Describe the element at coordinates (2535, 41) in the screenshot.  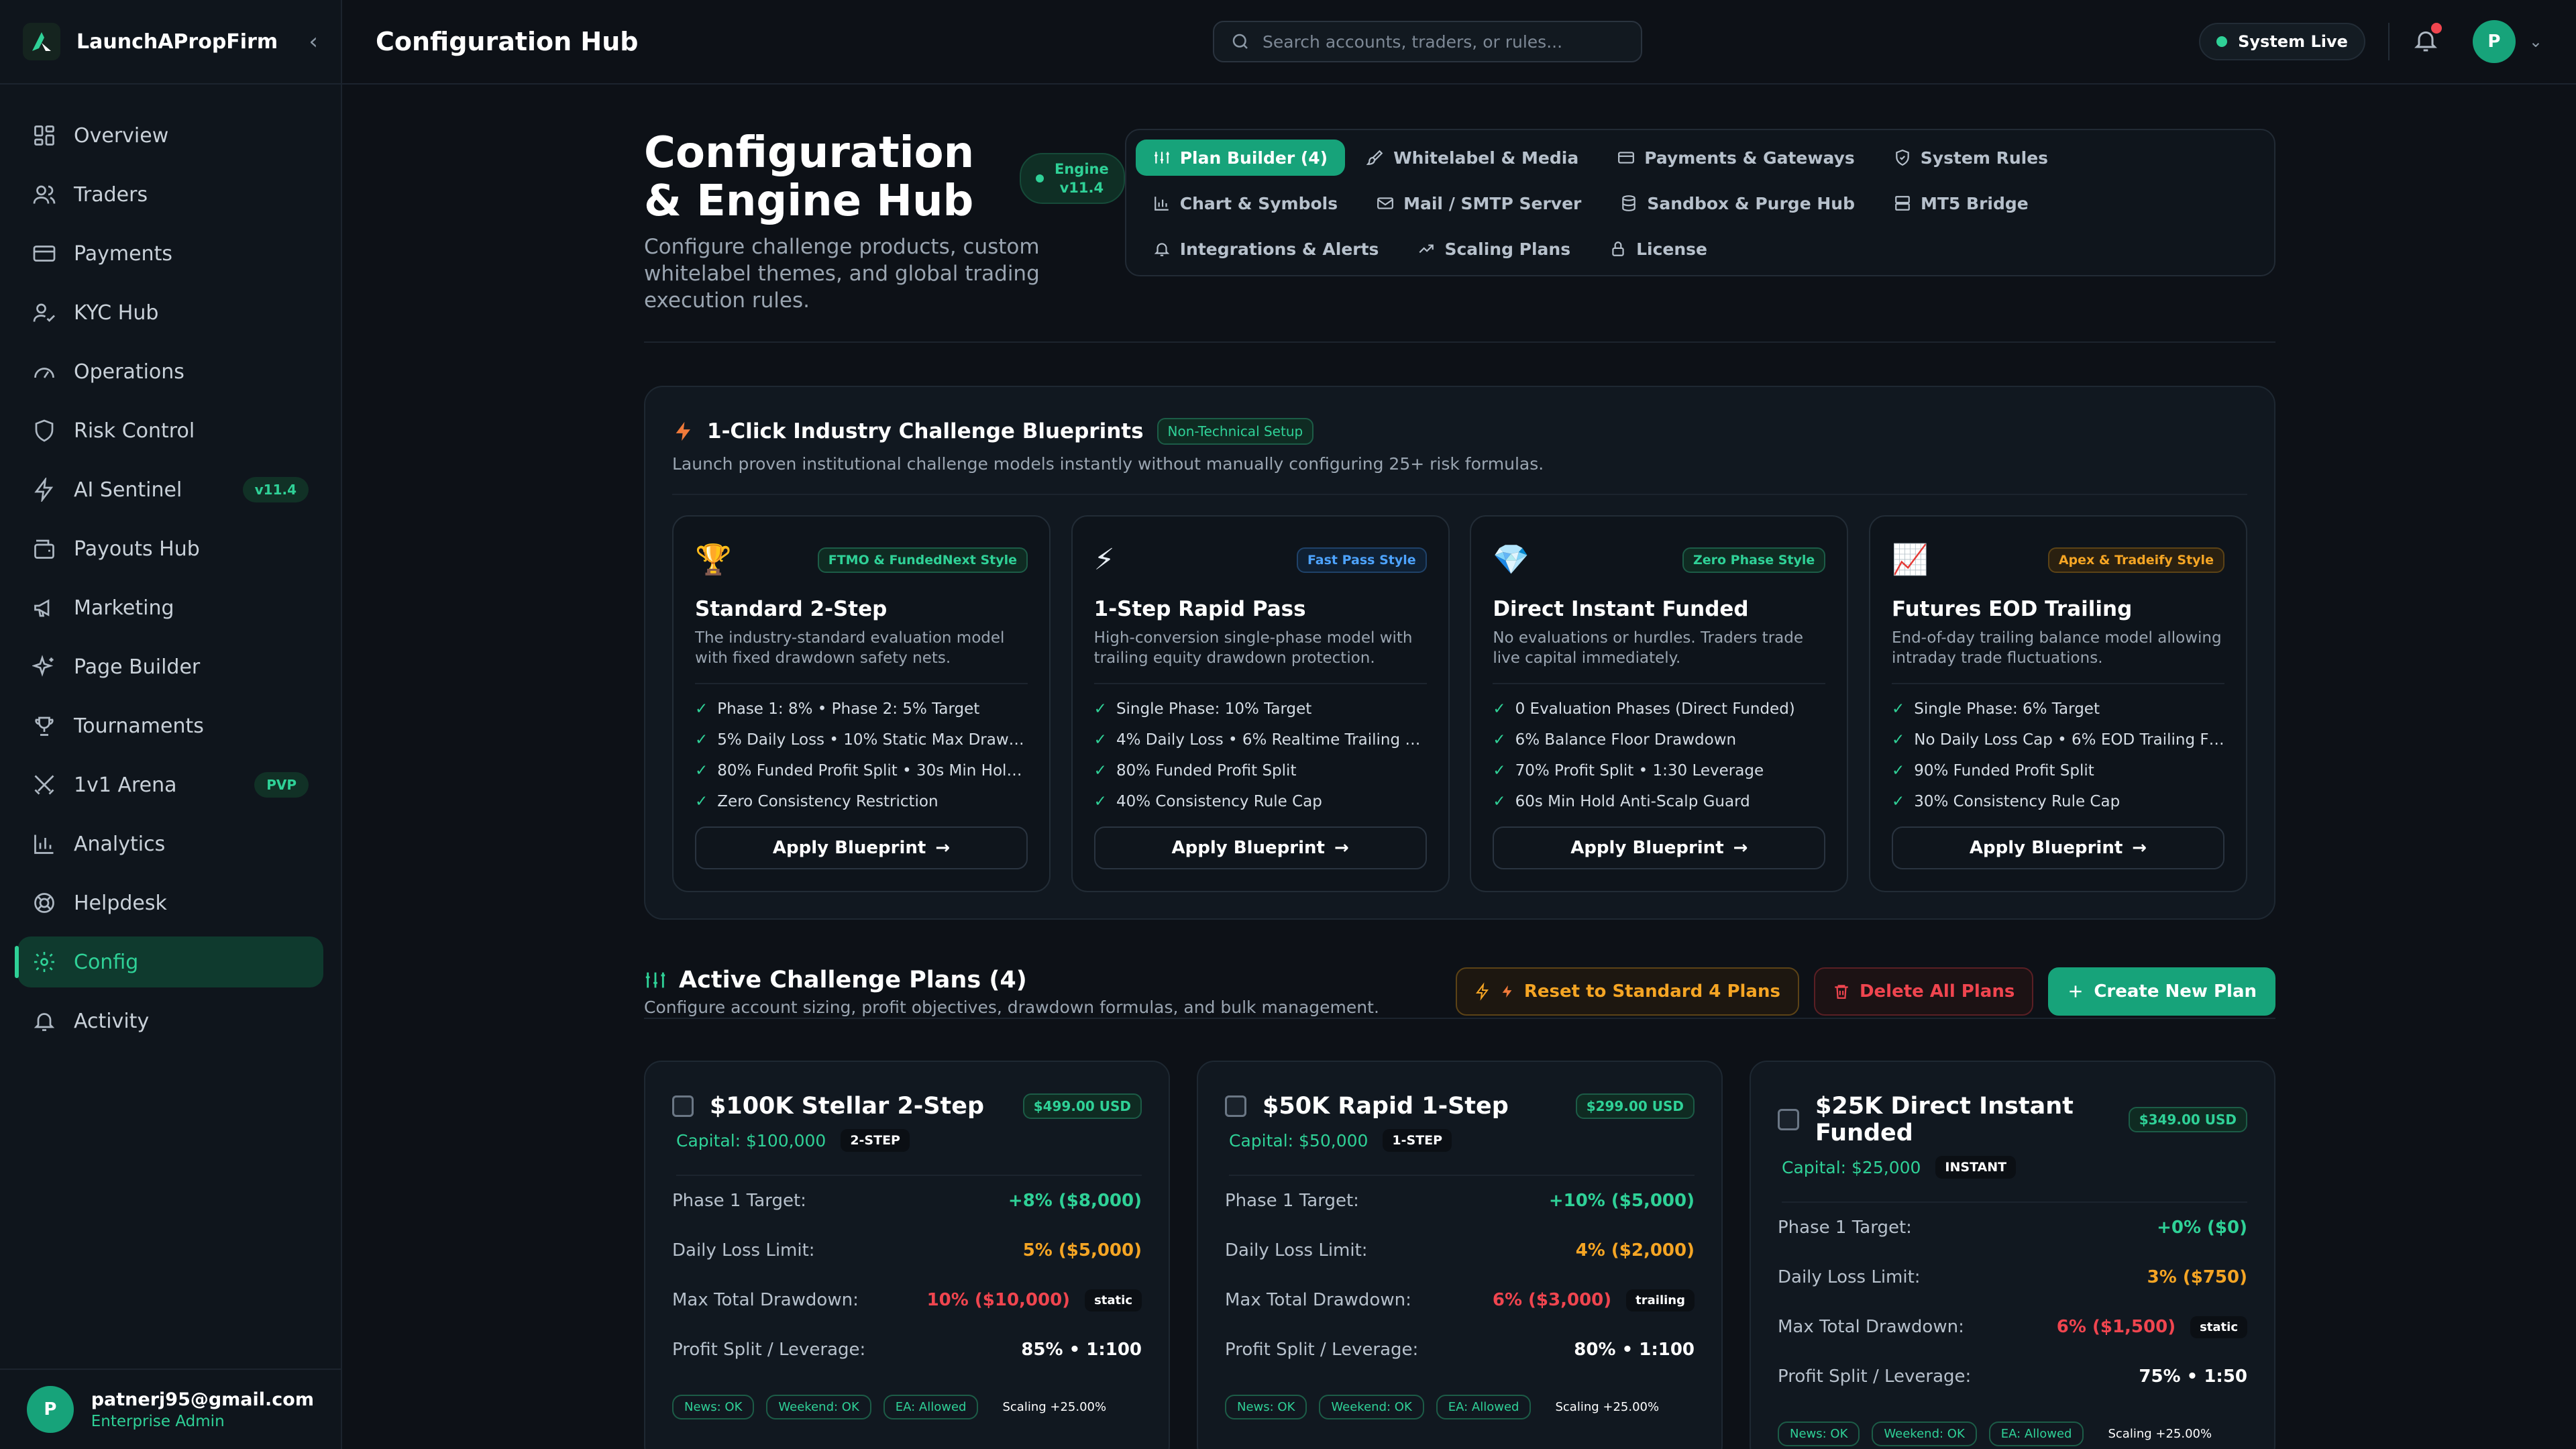
I see `chevron-down-icon: ⌄` at that location.